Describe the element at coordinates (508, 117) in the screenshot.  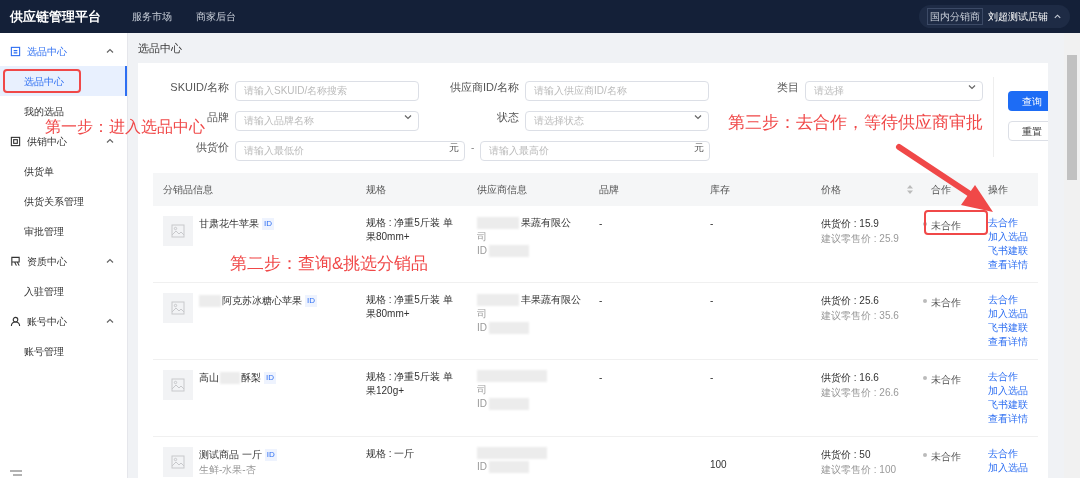
I see `filter-label: 状态` at that location.